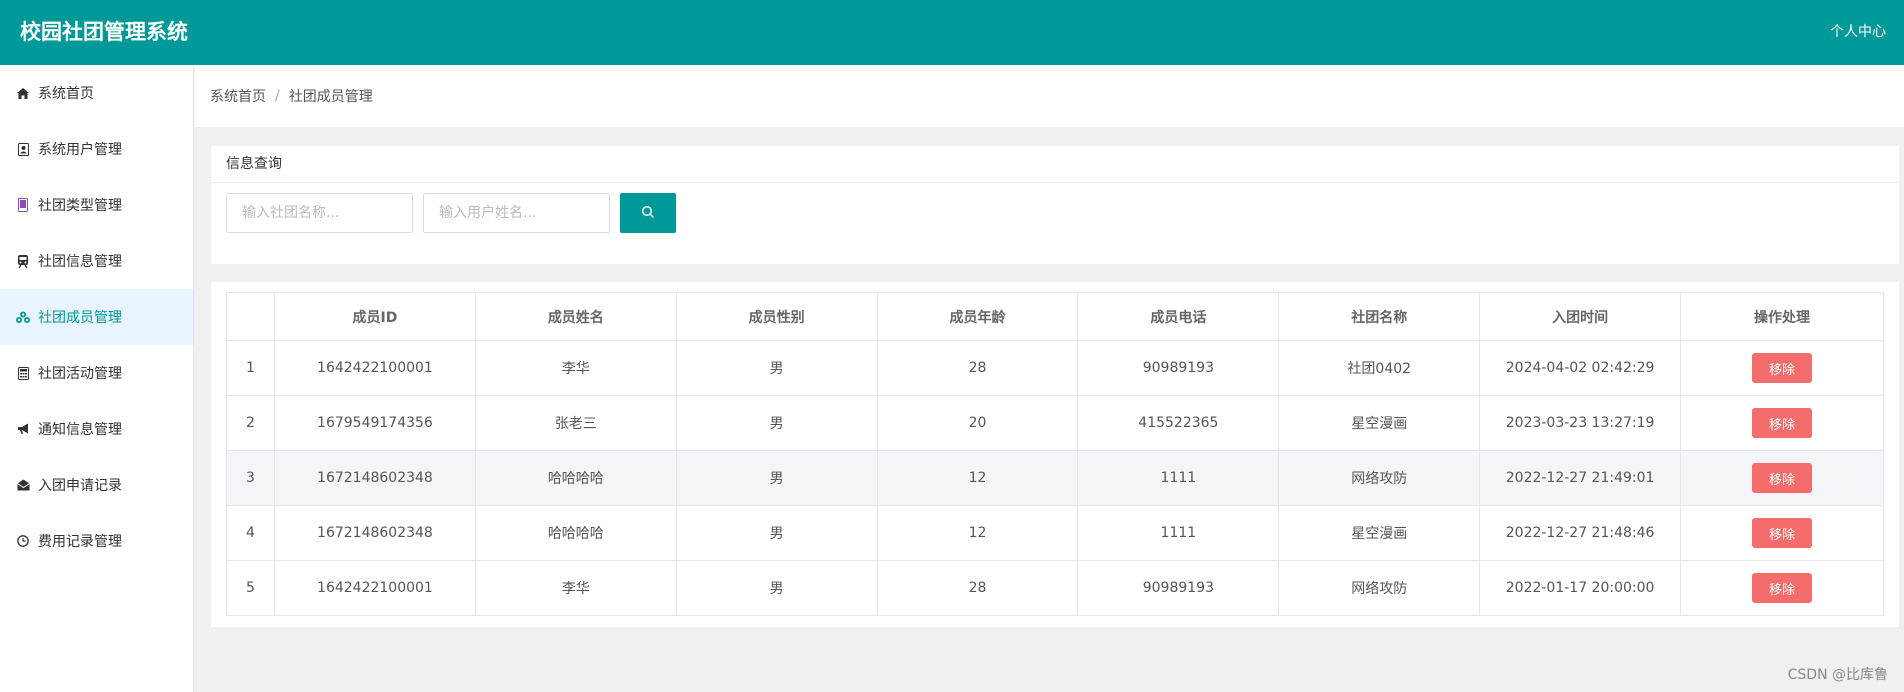 The height and width of the screenshot is (692, 1904). I want to click on table-header-row: 成员ID 成员姓名 成员性别 成员年龄 成员电话 社团名称 入团时间 操作处理, so click(1055, 316).